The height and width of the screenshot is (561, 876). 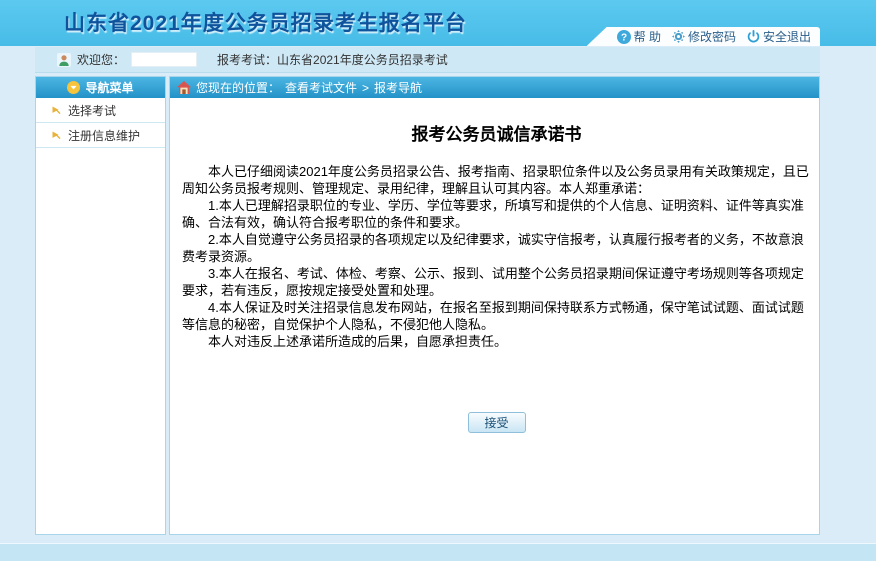 I want to click on accept-button-row: 接受, so click(x=496, y=422).